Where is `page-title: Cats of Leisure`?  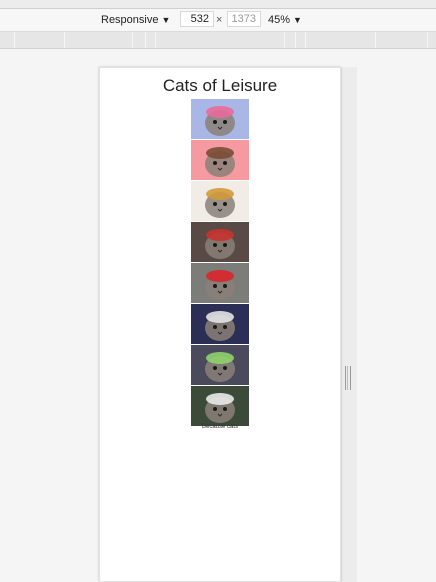 page-title: Cats of Leisure is located at coordinates (220, 85).